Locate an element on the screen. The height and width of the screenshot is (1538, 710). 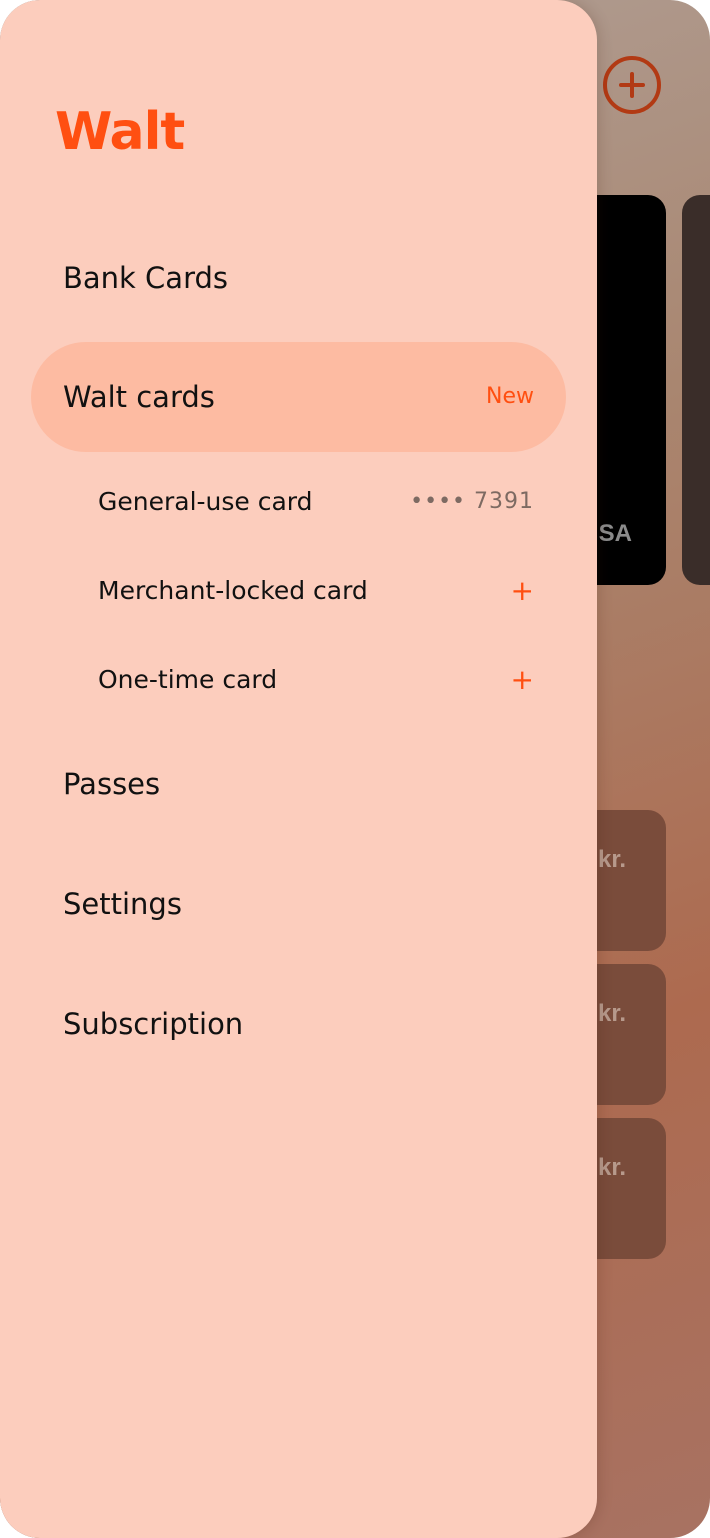
nav-item-bank-cards: Bank Cards is located at coordinates (145, 278).